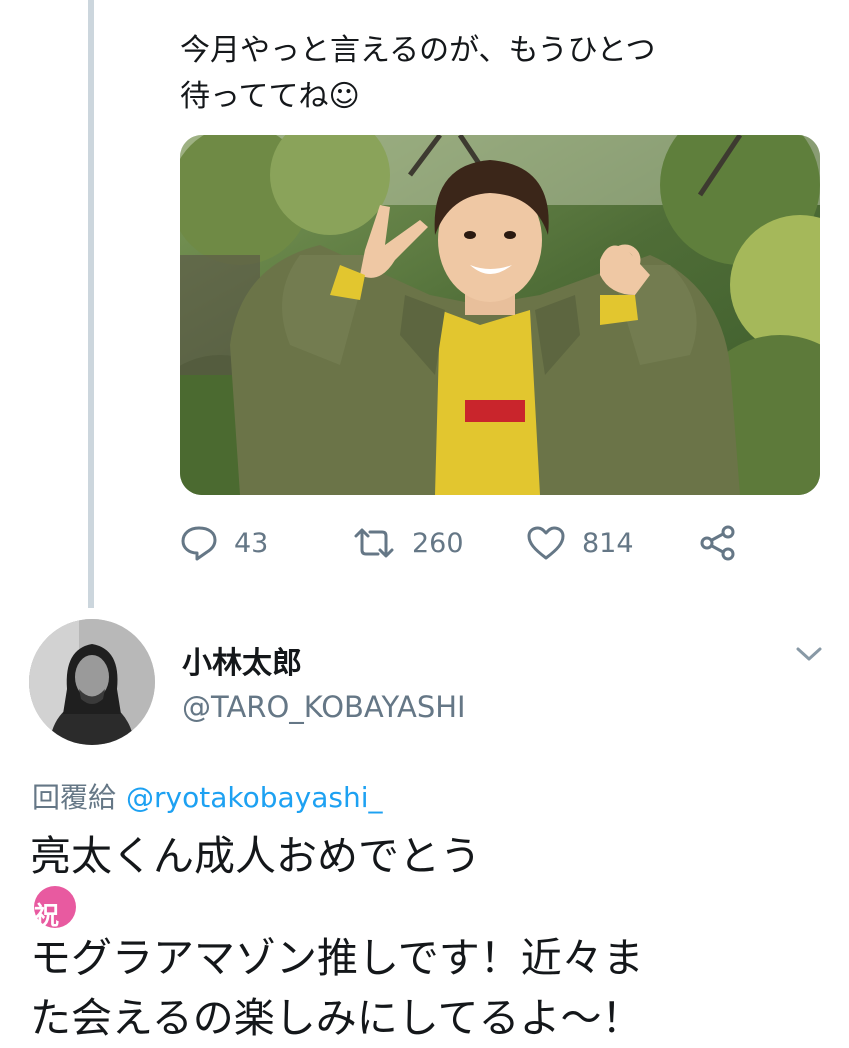 Image resolution: width=849 pixels, height=1048 pixels. What do you see at coordinates (242, 660) in the screenshot?
I see `display-name: 小林太郎` at bounding box center [242, 660].